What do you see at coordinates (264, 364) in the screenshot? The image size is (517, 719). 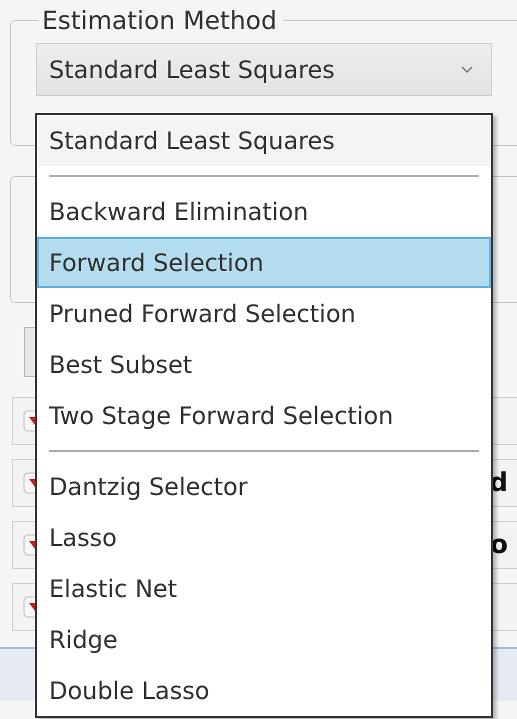 I see `dropdown-option: Best Subset` at bounding box center [264, 364].